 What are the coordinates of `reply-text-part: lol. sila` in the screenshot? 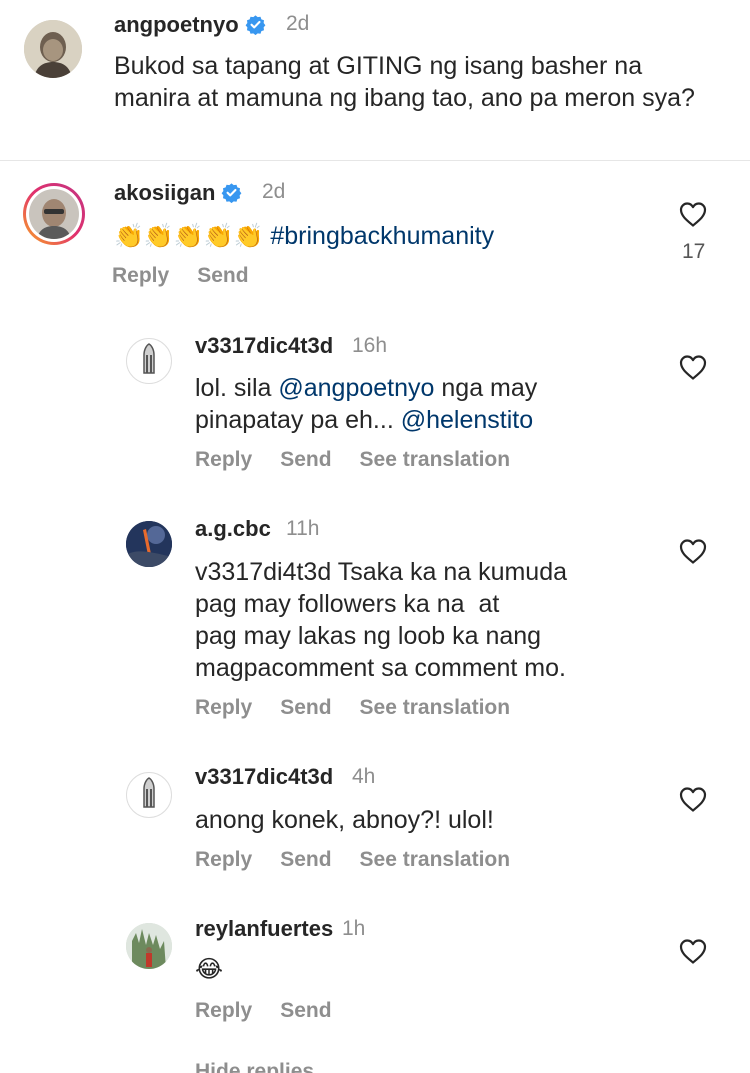 It's located at (237, 388).